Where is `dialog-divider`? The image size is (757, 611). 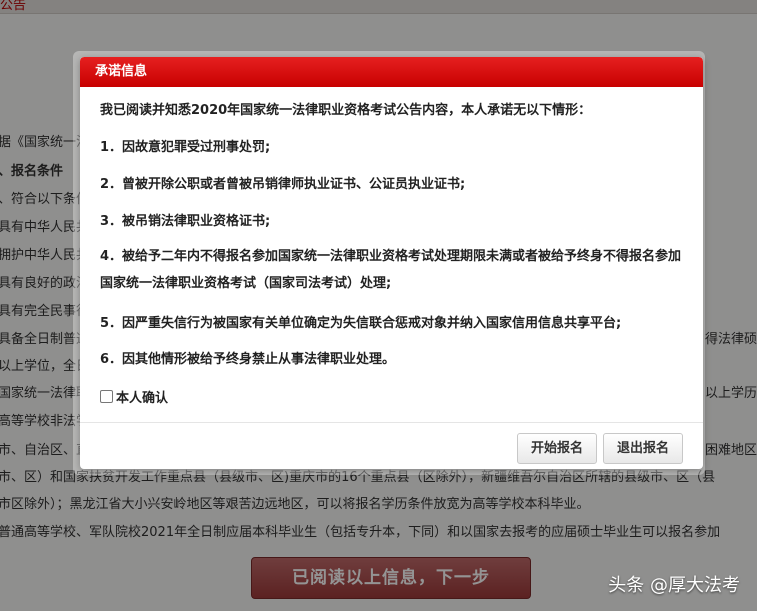 dialog-divider is located at coordinates (391, 422).